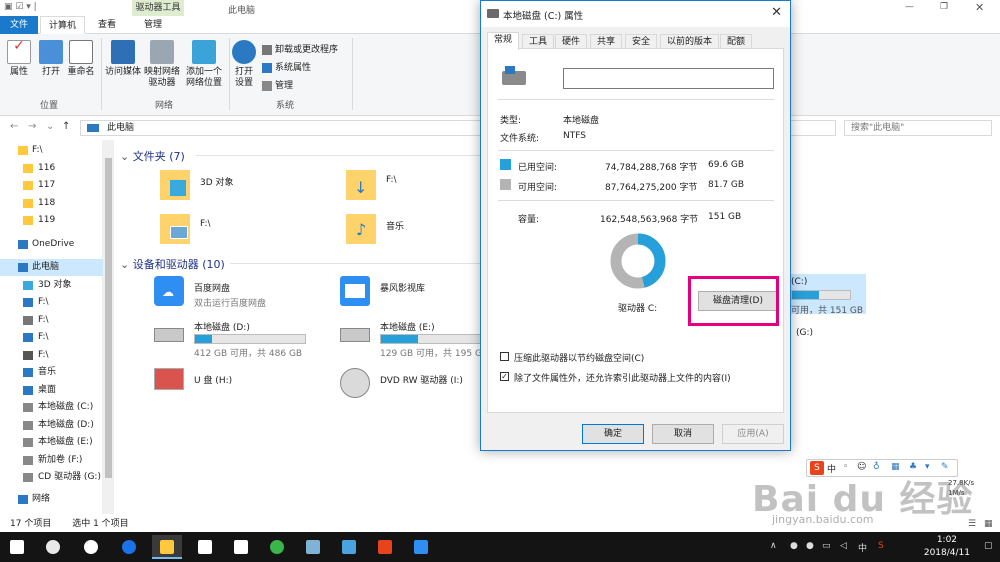  I want to click on open-button: 打开, so click(51, 59).